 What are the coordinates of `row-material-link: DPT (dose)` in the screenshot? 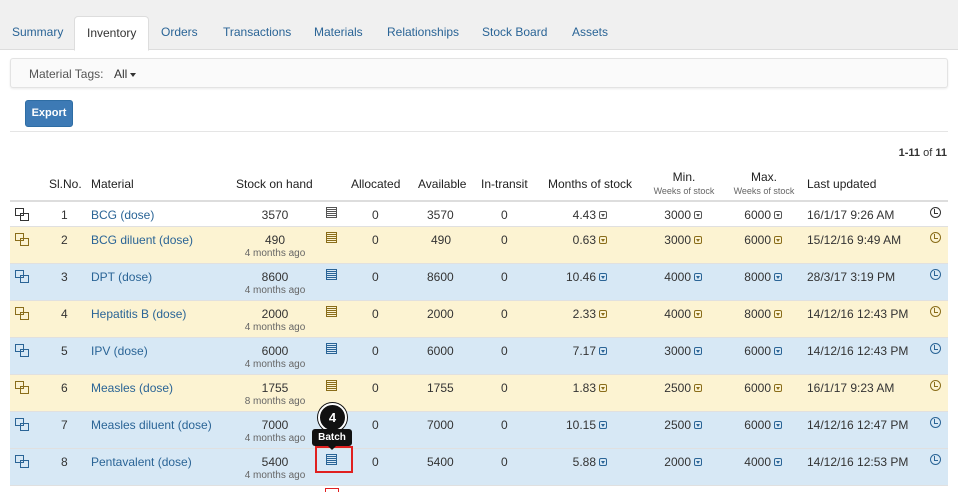 It's located at (121, 277).